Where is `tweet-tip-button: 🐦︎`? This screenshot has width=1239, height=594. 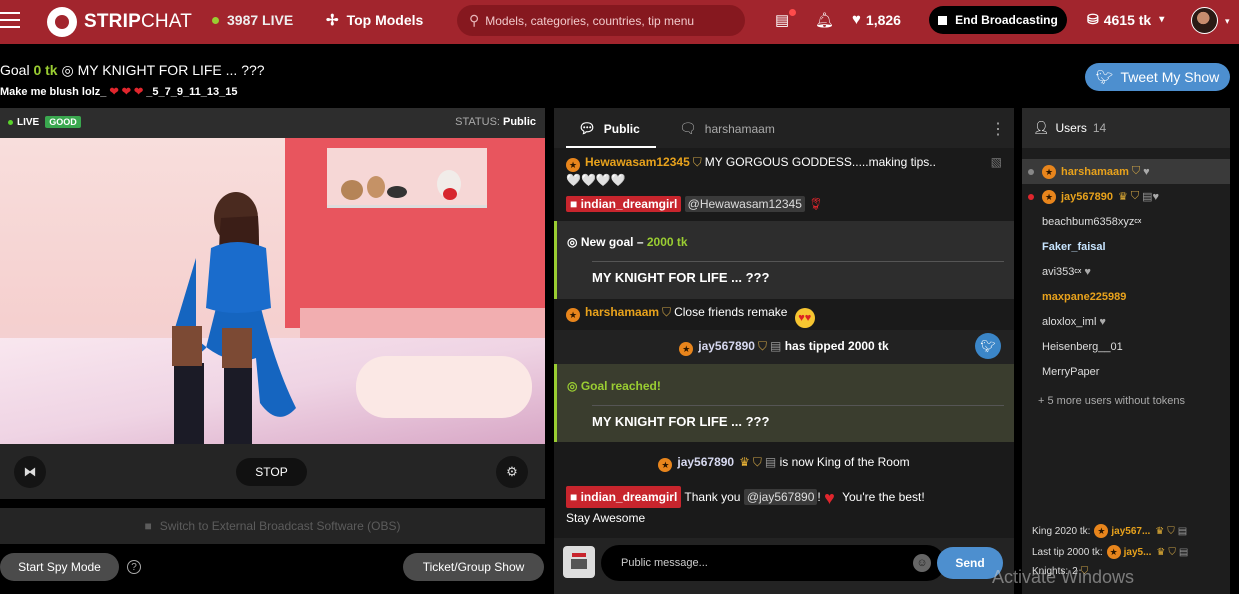 tweet-tip-button: 🐦︎ is located at coordinates (988, 346).